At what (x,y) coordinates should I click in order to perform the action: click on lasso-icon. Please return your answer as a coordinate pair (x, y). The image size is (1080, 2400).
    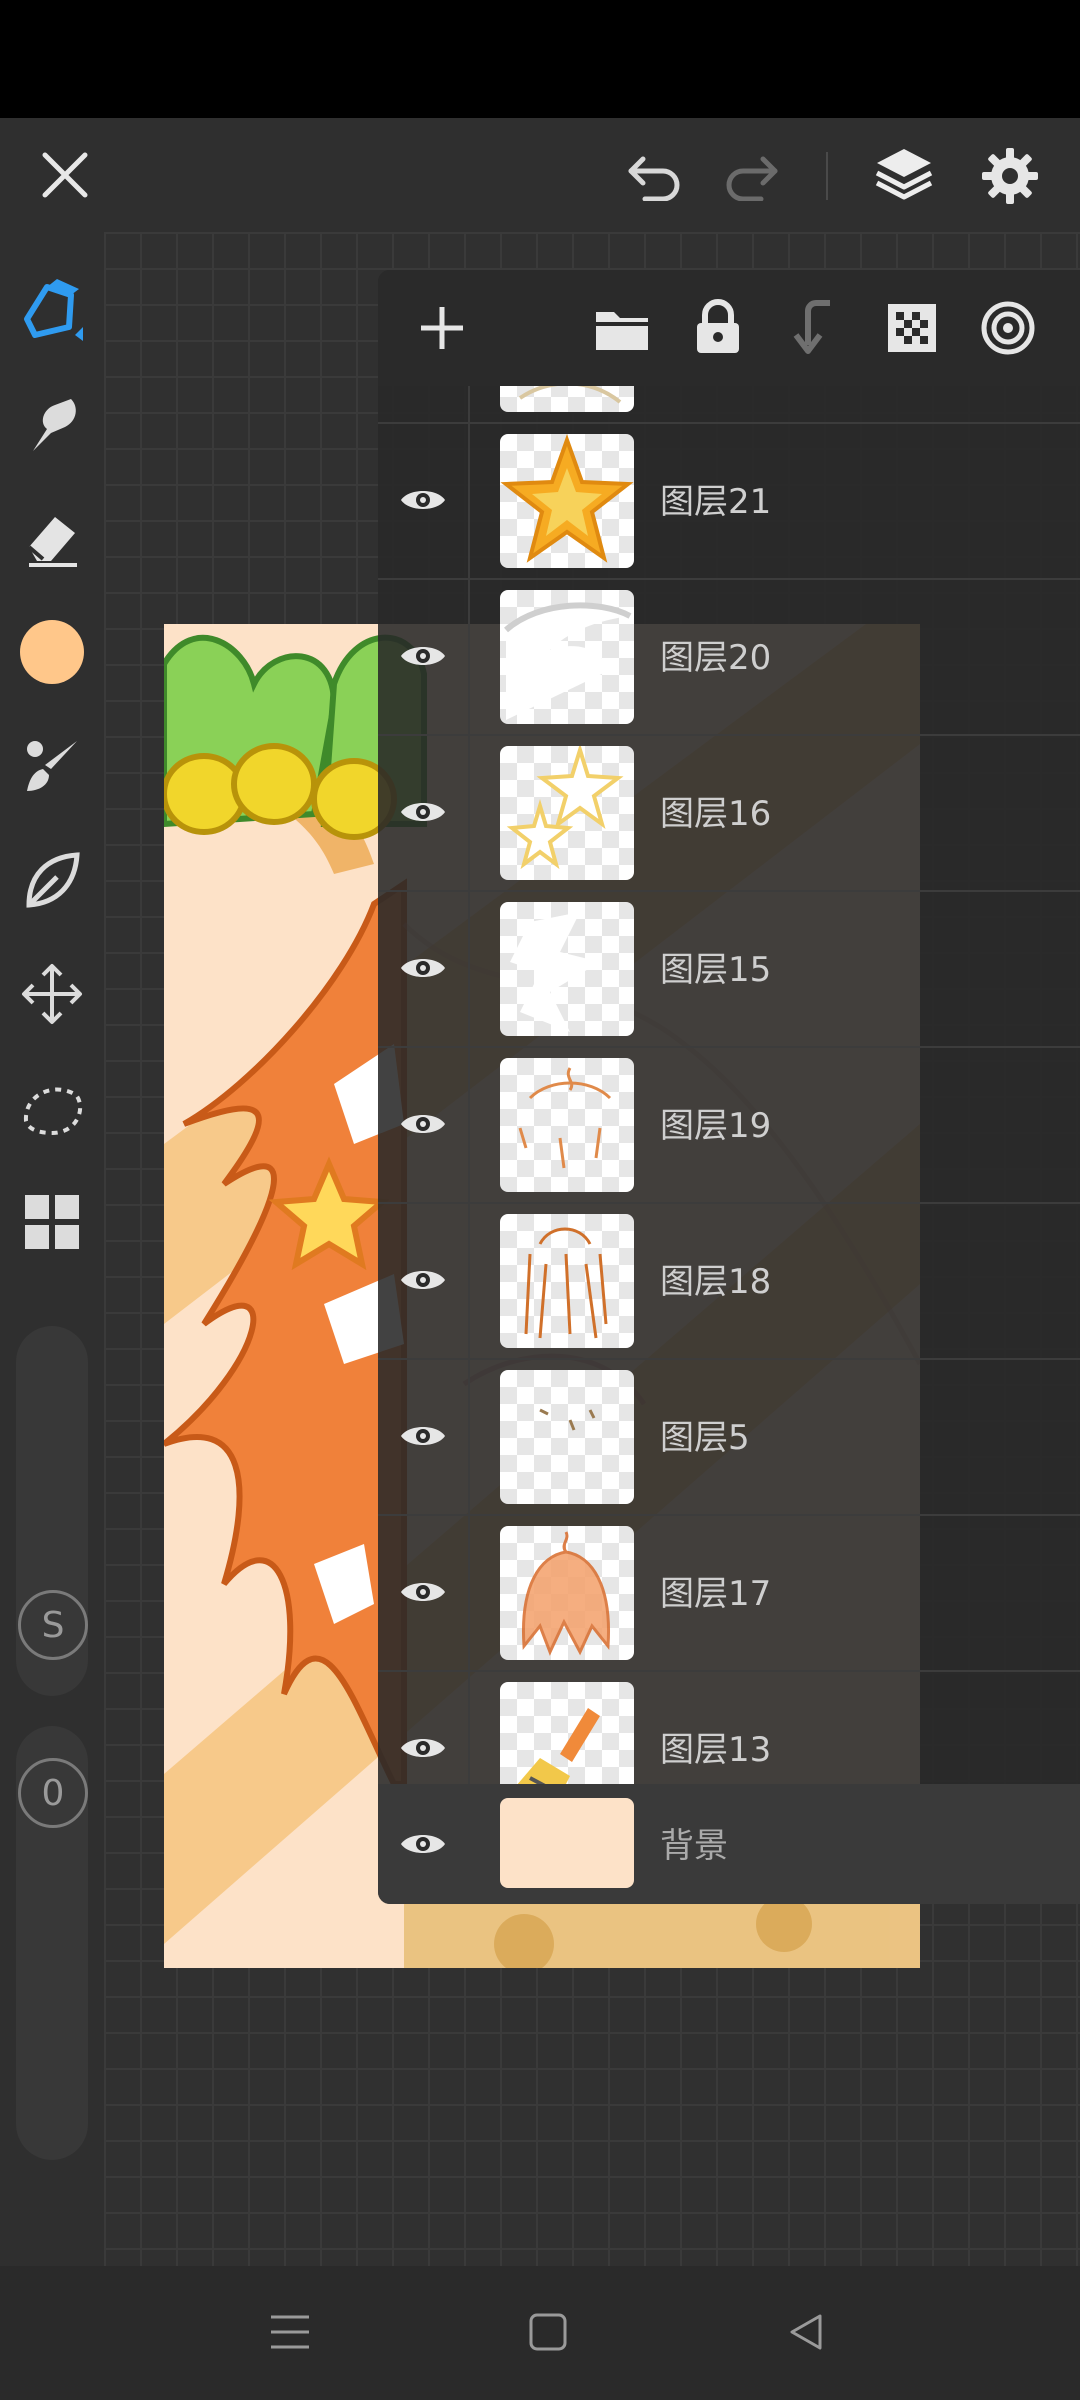
    Looking at the image, I should click on (52, 1108).